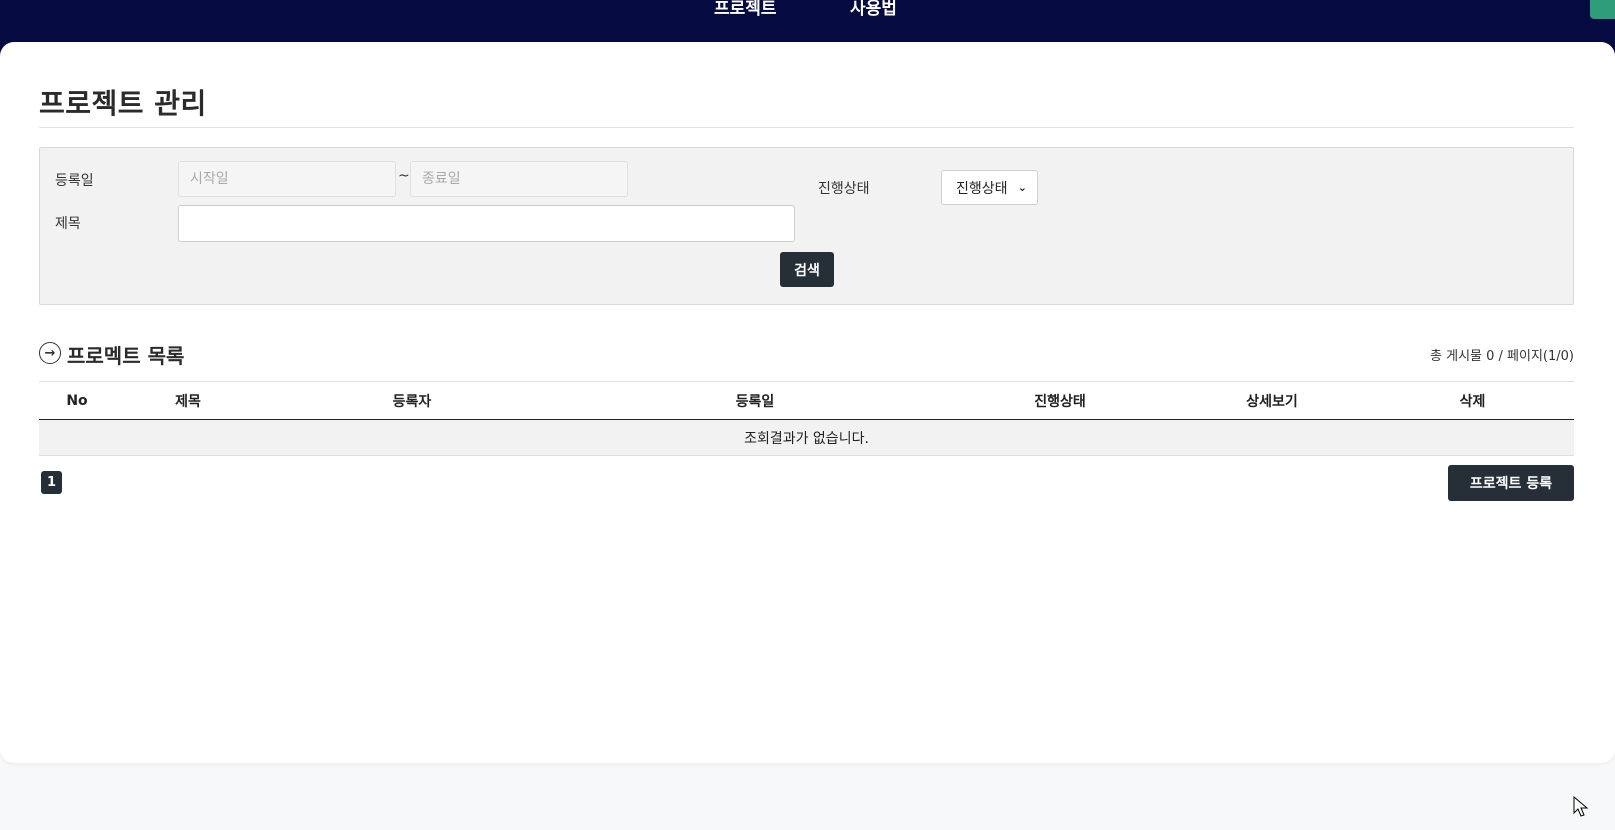  I want to click on table-header-row: No 제목 등록자 등록일 진행상태 상세보기 삭제, so click(806, 400).